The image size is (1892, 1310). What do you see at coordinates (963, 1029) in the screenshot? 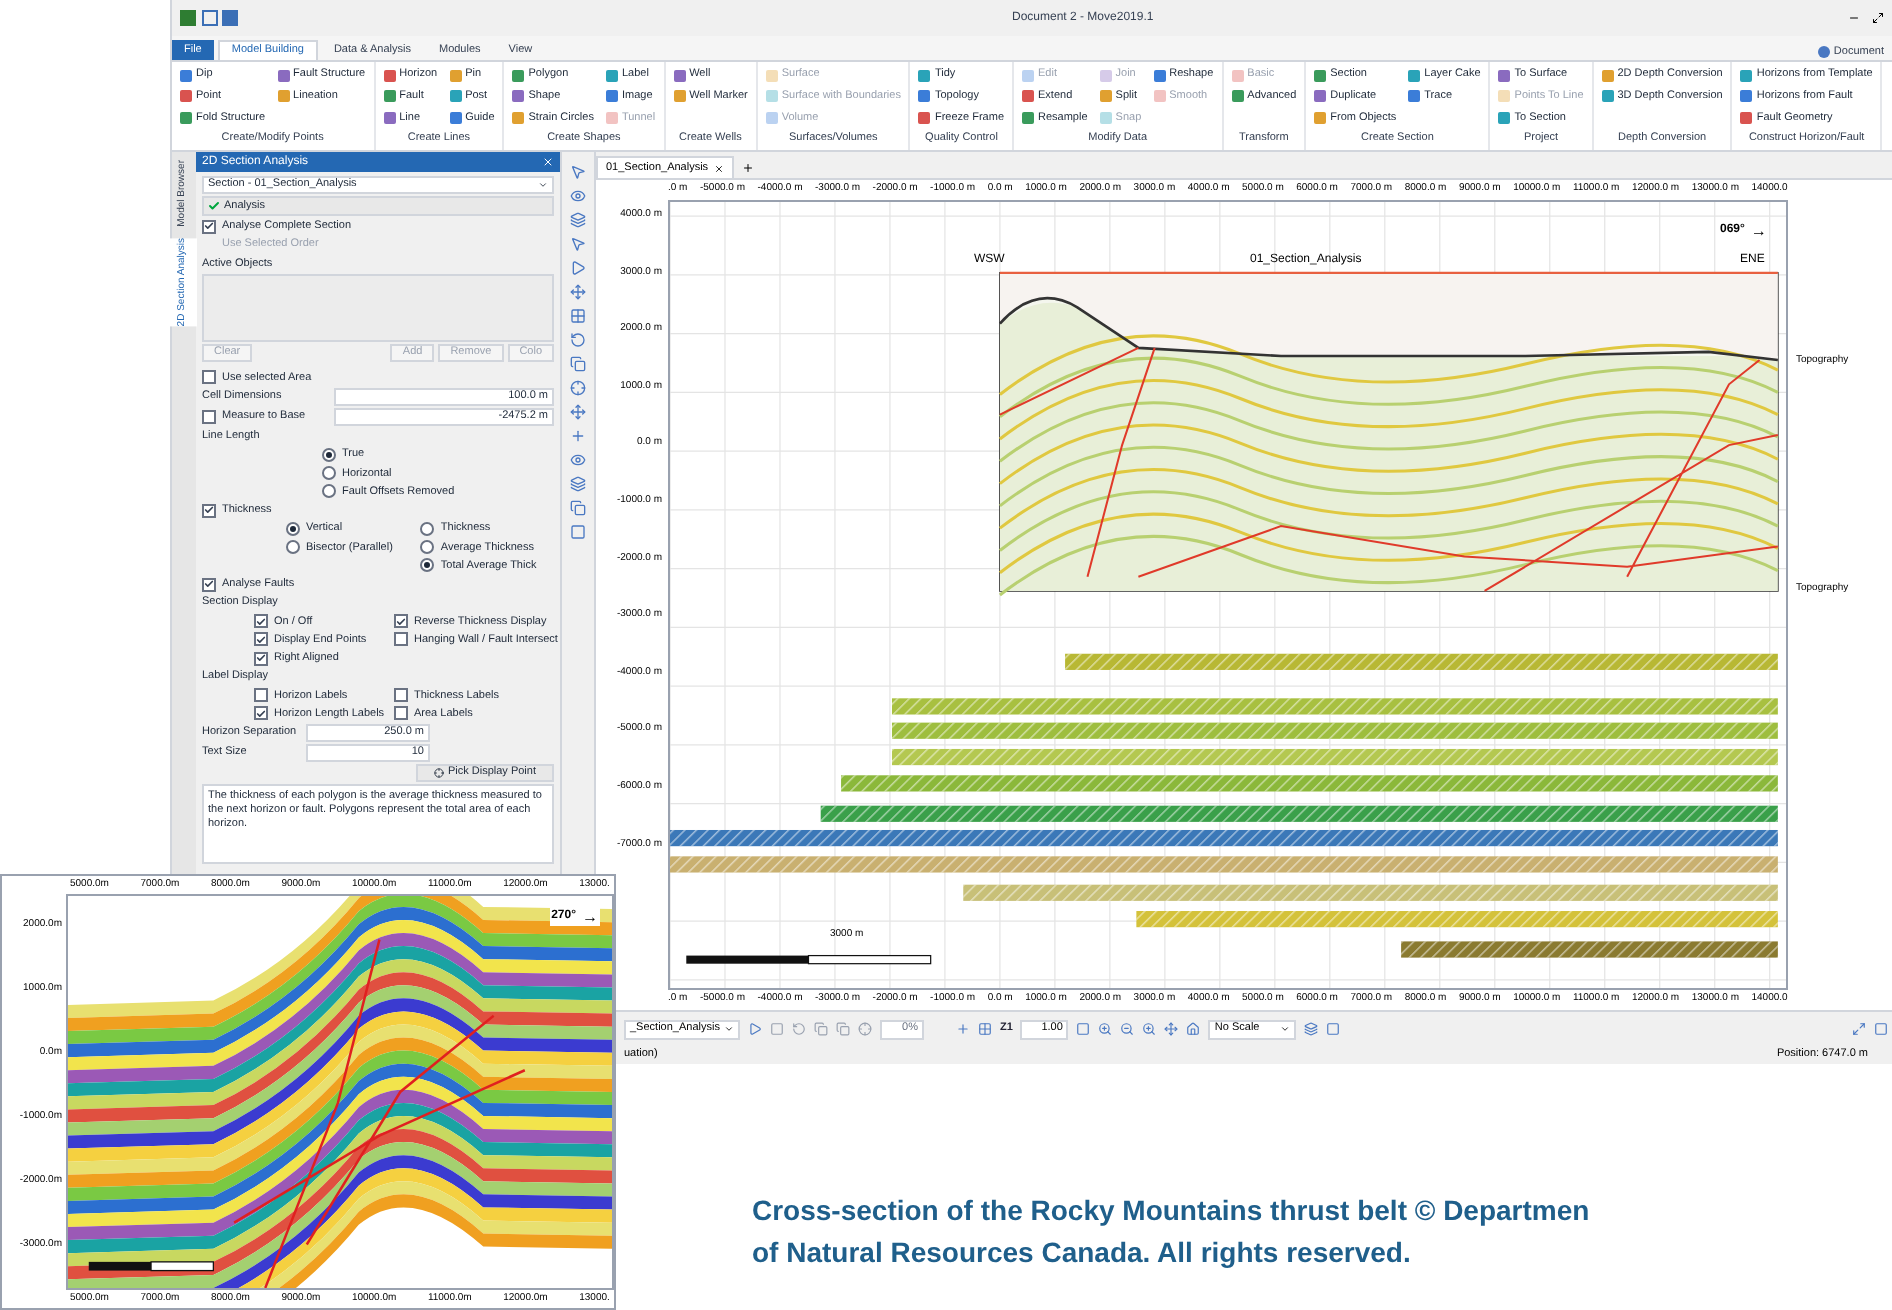
I see `add-icon` at bounding box center [963, 1029].